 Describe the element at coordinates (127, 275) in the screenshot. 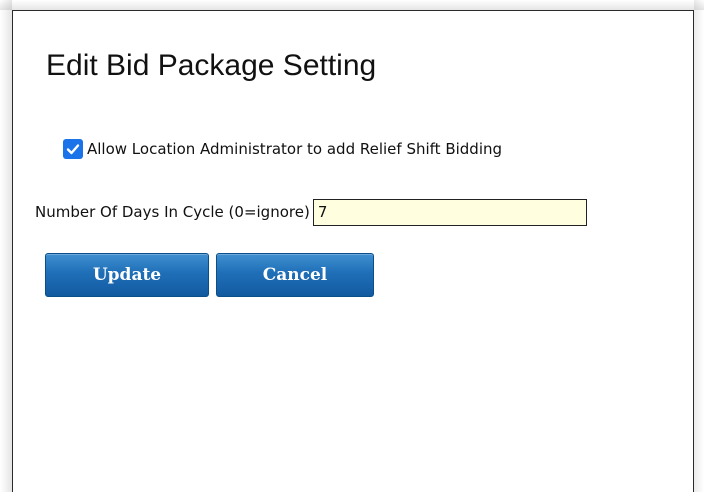

I see `update-button: Update` at that location.